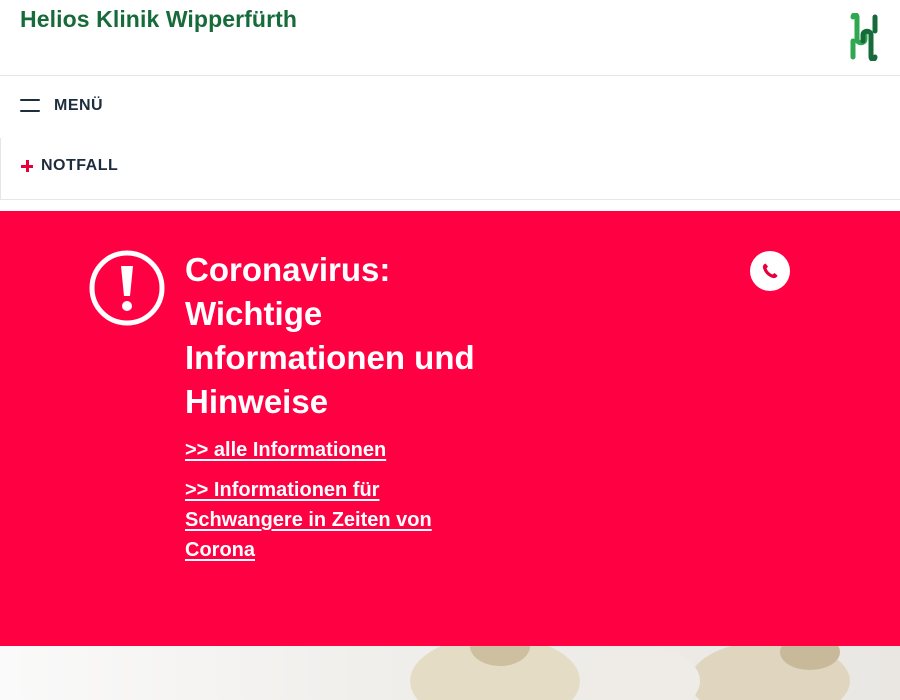  I want to click on phone-icon, so click(770, 271).